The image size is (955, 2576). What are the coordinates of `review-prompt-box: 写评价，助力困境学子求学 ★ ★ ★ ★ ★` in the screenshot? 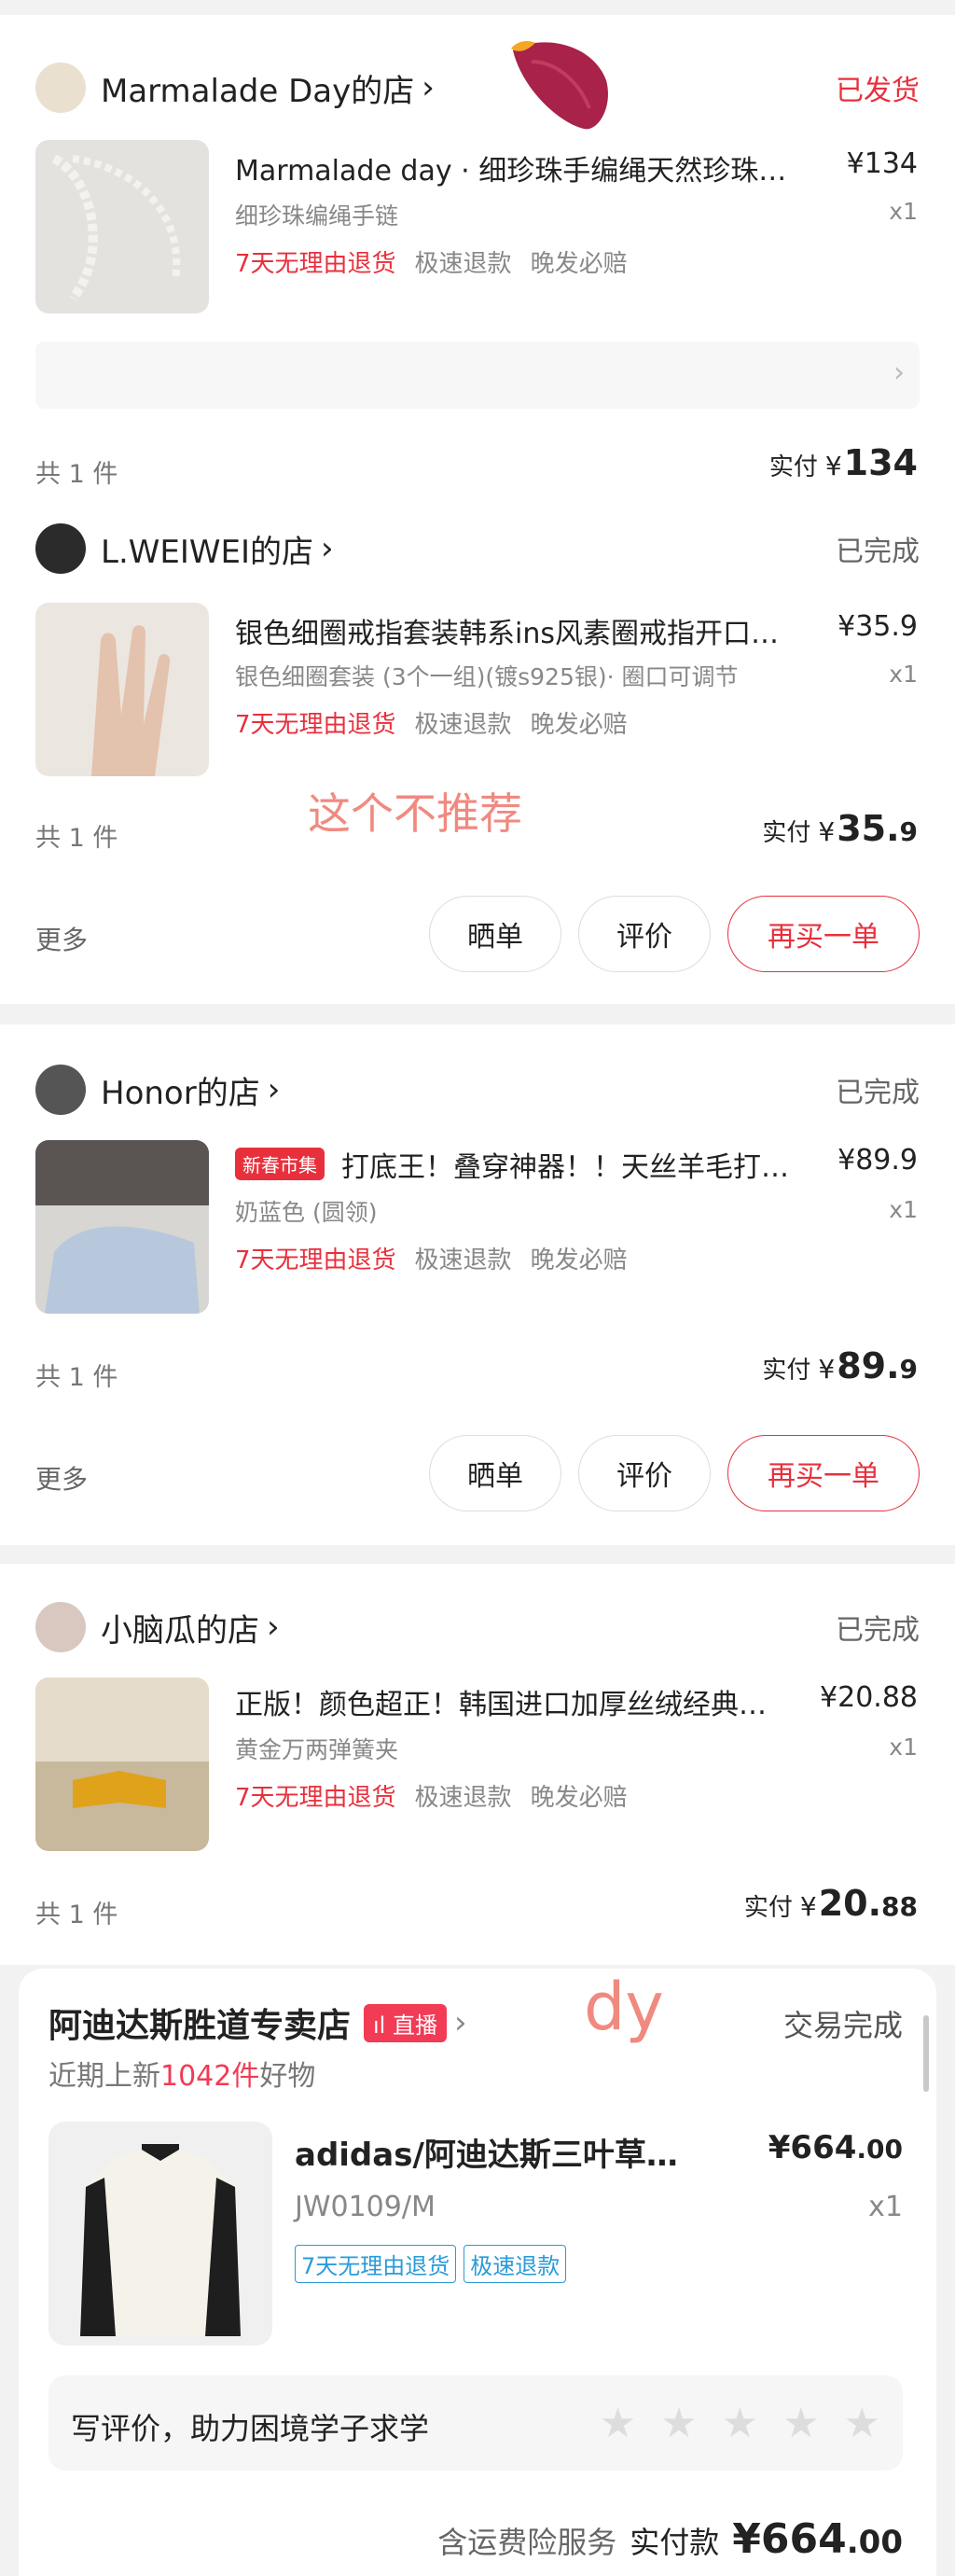 It's located at (476, 2423).